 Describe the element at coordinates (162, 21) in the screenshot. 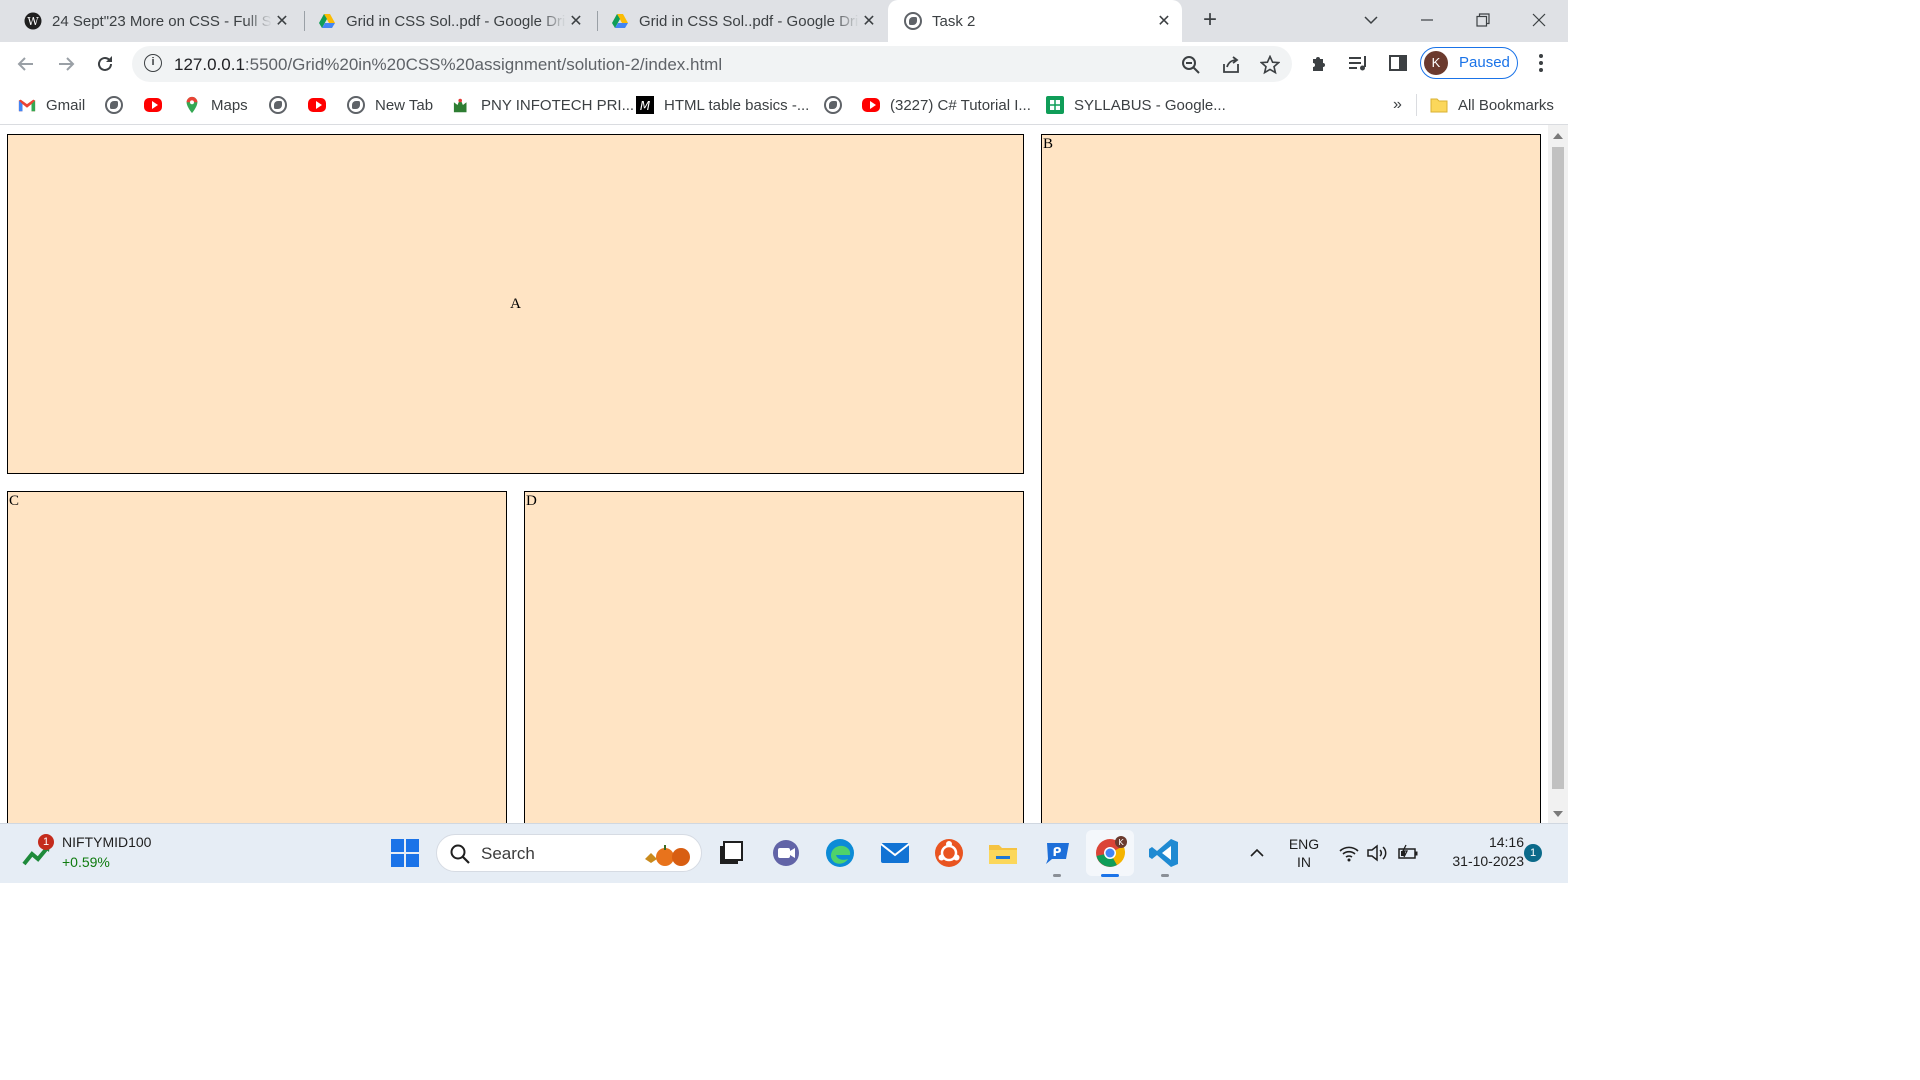

I see `tab-title: 24 Sept"23 More on CSS - Full Stack` at that location.